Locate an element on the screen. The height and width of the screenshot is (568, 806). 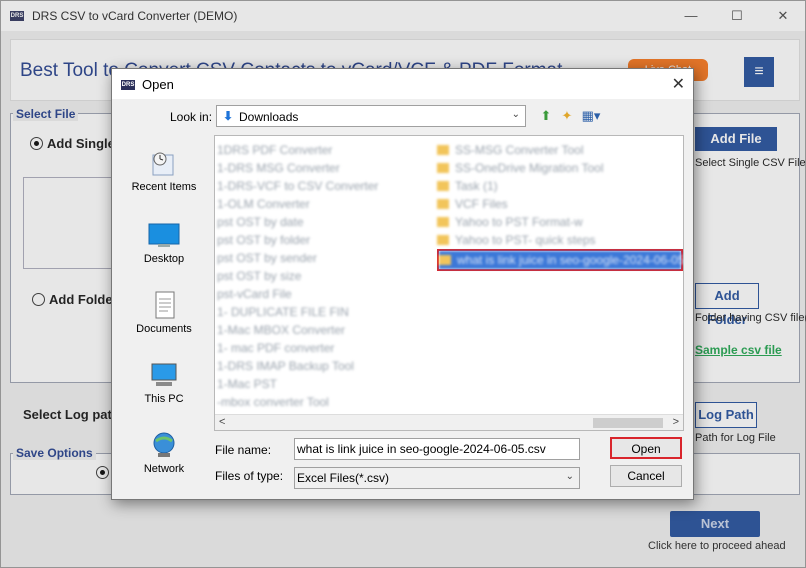
horizontal-scrollbar: < > is located at coordinates (449, 422).